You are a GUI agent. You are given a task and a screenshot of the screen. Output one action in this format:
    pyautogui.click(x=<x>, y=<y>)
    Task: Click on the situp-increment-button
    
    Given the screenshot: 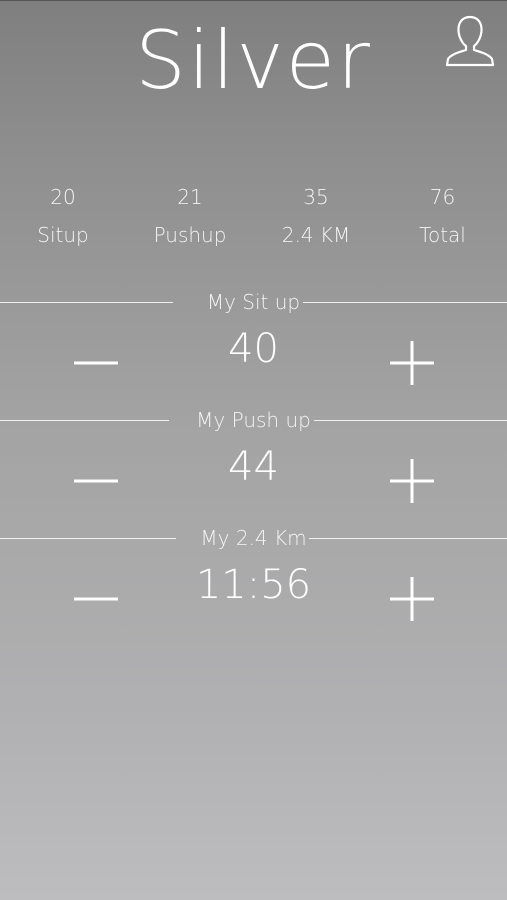 What is the action you would take?
    pyautogui.click(x=412, y=363)
    